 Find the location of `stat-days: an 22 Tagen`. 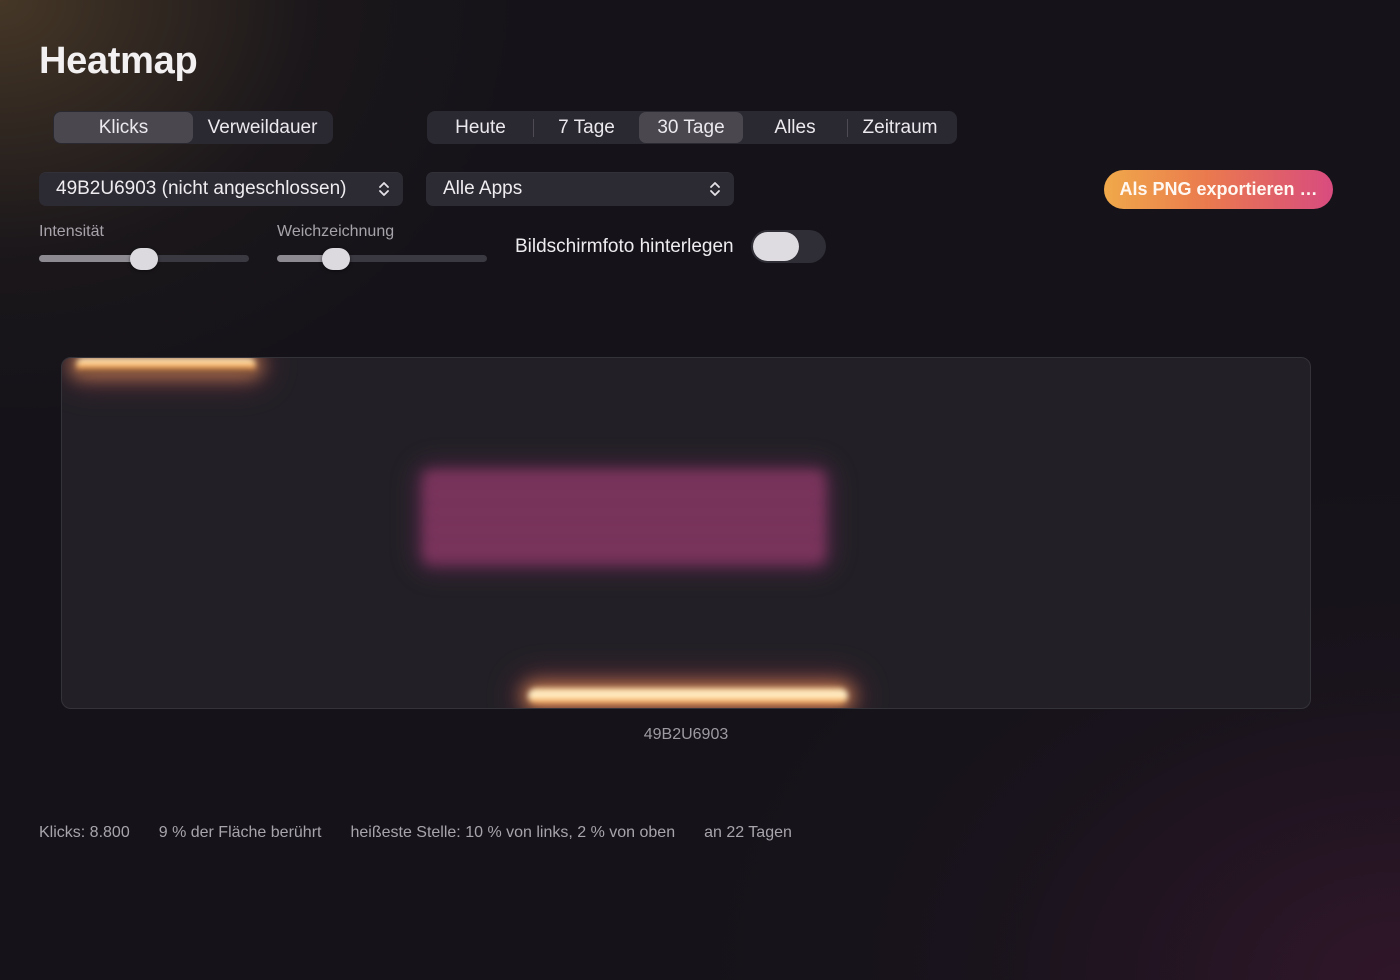

stat-days: an 22 Tagen is located at coordinates (748, 832).